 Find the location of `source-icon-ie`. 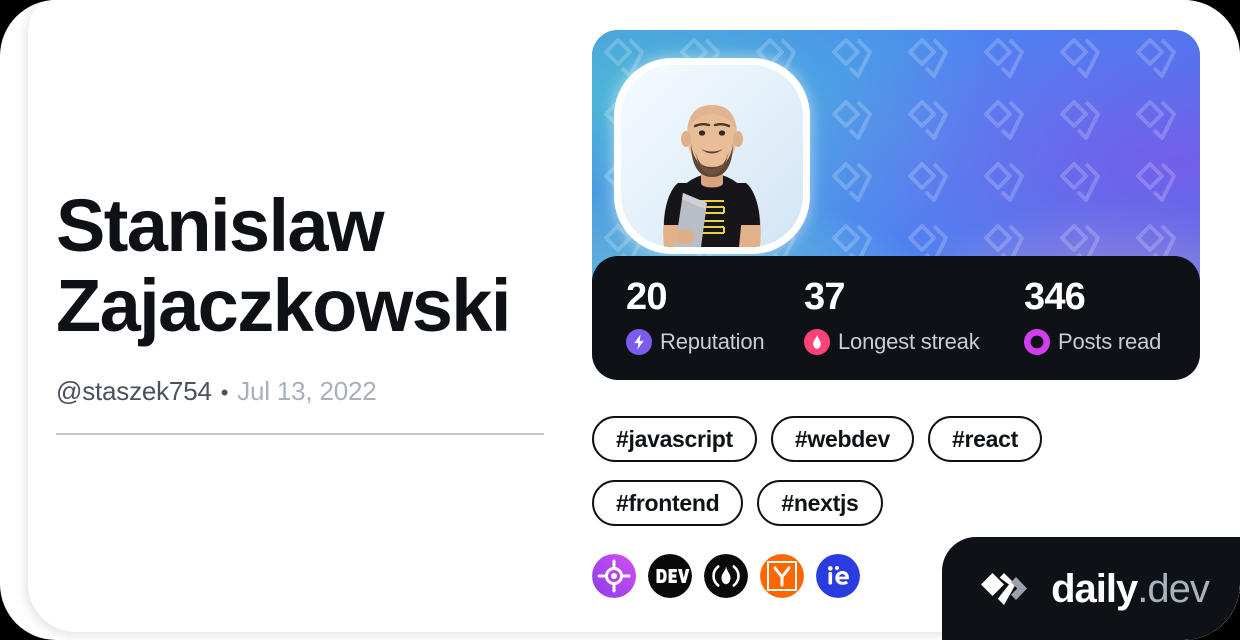

source-icon-ie is located at coordinates (838, 576).